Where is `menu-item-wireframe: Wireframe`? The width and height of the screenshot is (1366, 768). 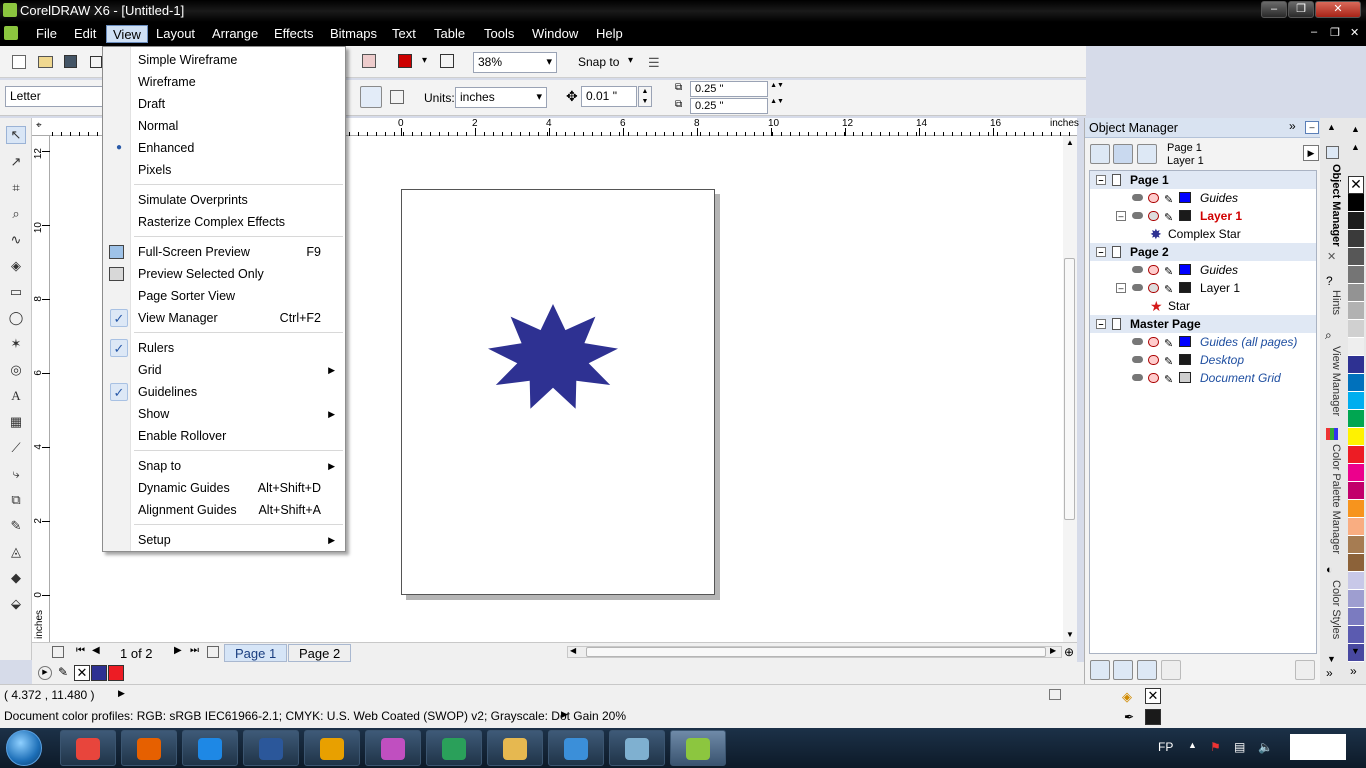 menu-item-wireframe: Wireframe is located at coordinates (223, 82).